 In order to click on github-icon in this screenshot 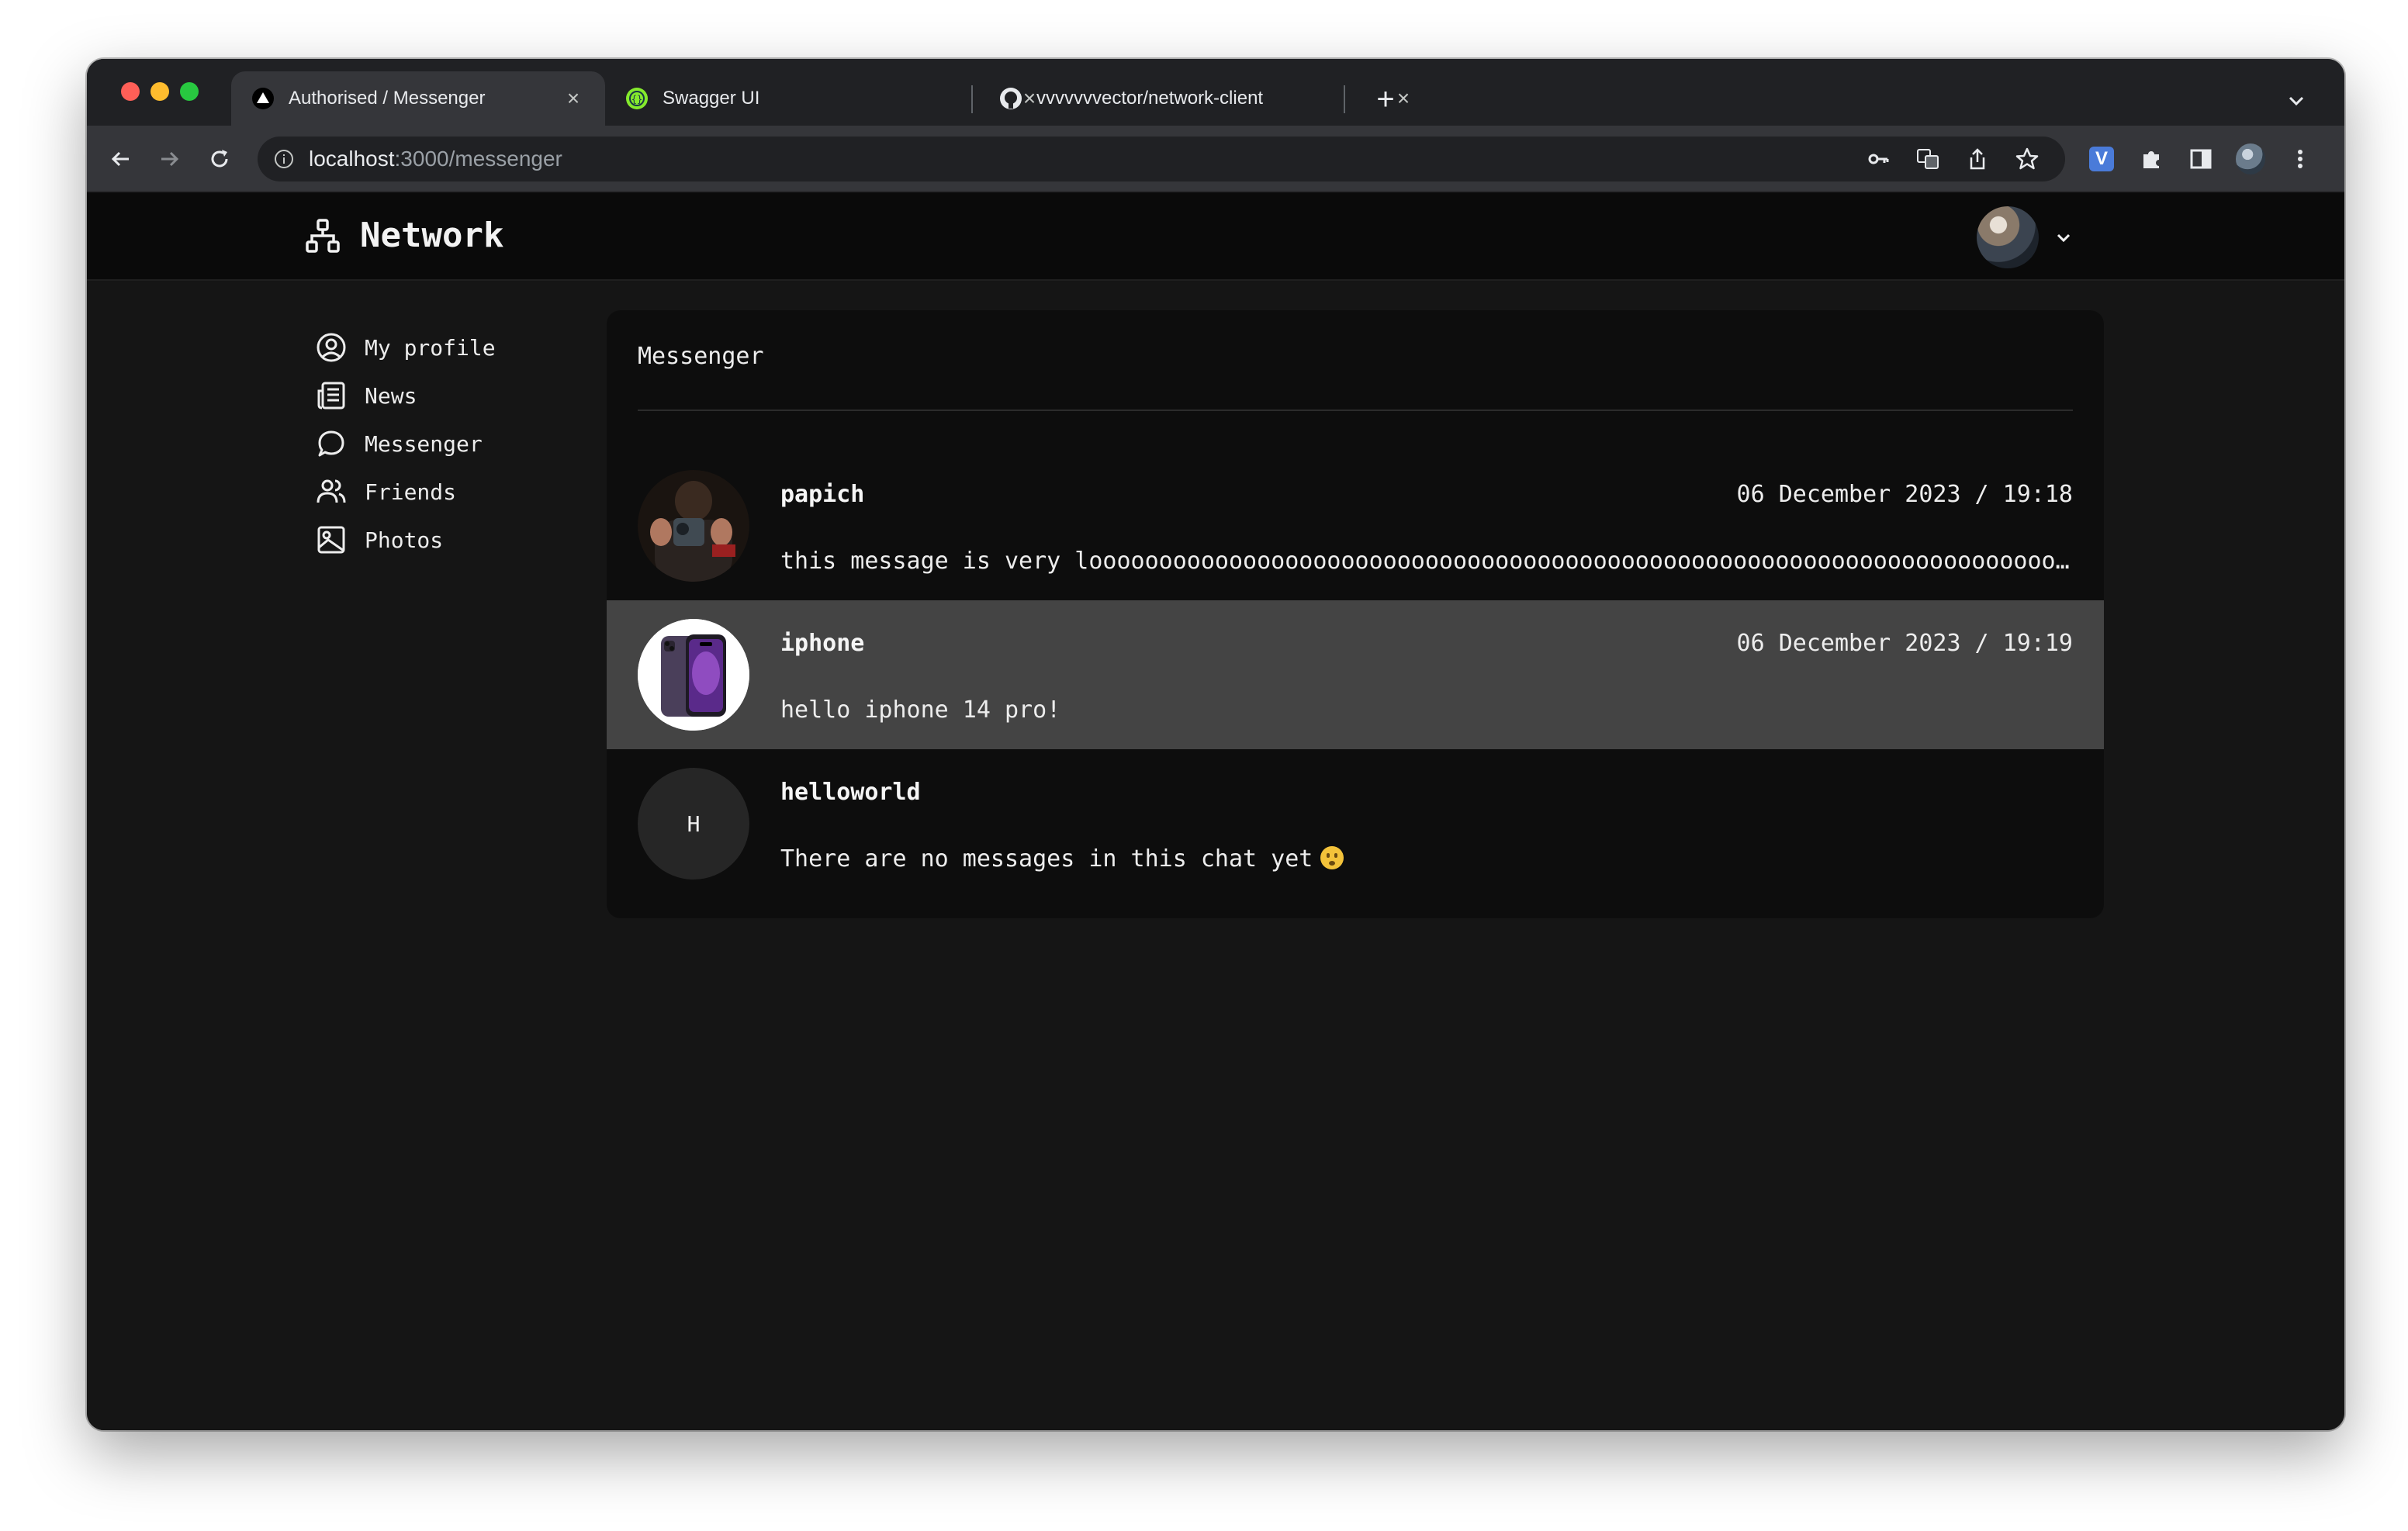, I will do `click(1011, 98)`.